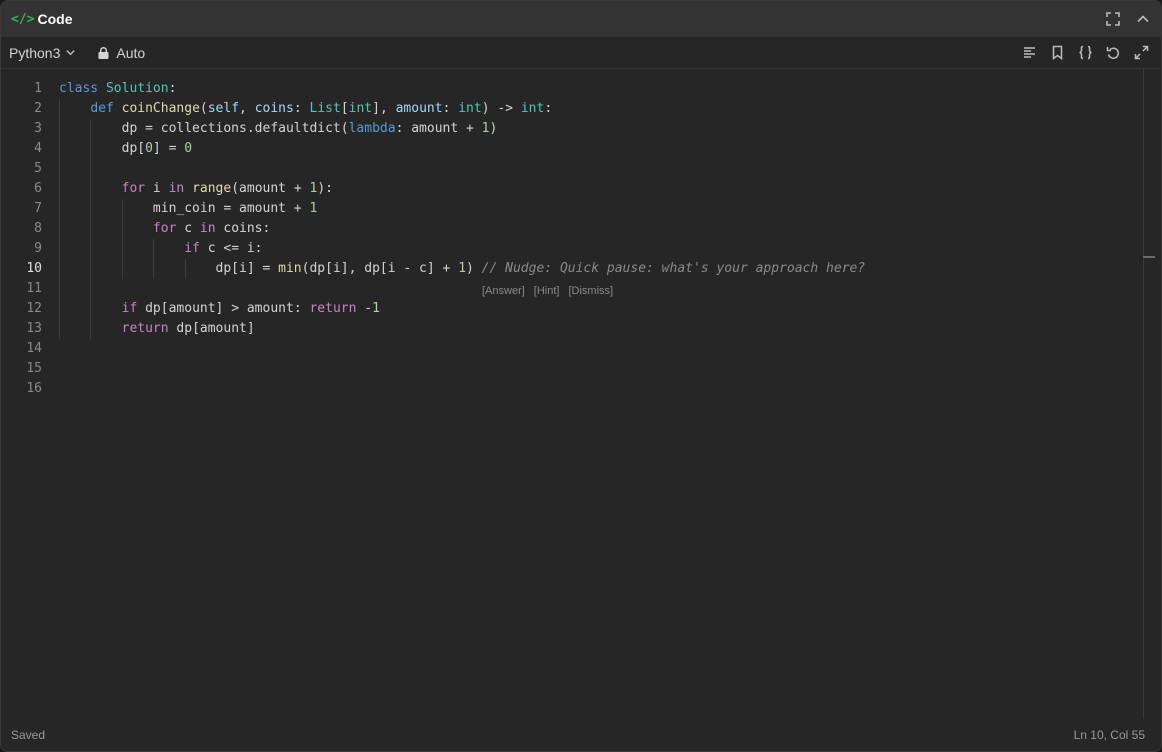 The image size is (1162, 752). Describe the element at coordinates (34, 288) in the screenshot. I see `line-number: 11` at that location.